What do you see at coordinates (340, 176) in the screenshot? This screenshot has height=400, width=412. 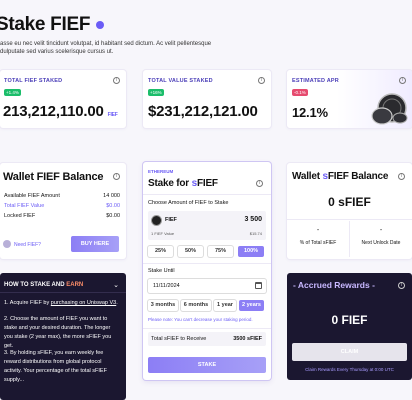 I see `sfief-title: Wallet sFIEF Balance` at bounding box center [340, 176].